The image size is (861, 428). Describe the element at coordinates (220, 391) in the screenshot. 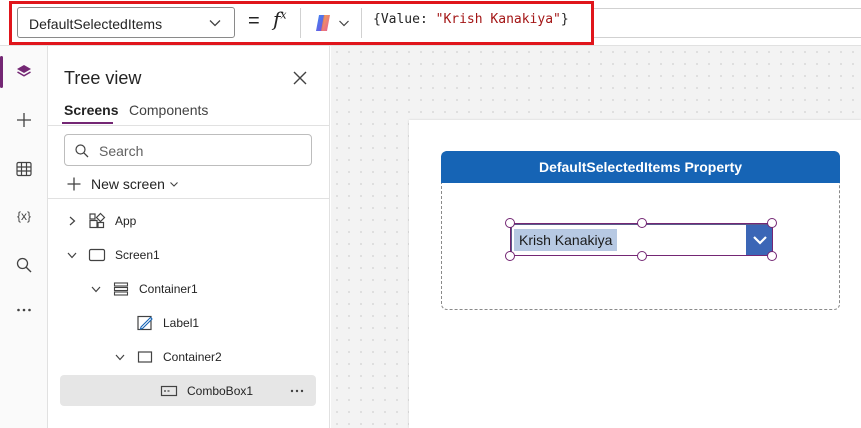

I see `tree-node-label: ComboBox1` at that location.